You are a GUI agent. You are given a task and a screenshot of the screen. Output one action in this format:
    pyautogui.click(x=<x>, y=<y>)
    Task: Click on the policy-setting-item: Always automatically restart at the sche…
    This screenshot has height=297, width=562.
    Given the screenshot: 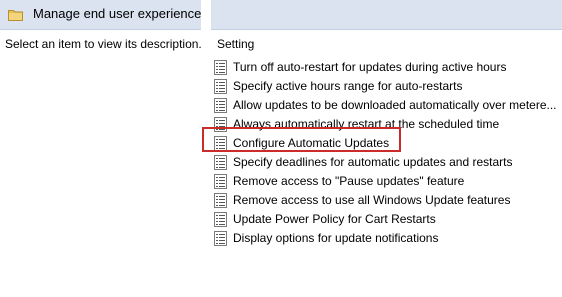 What is the action you would take?
    pyautogui.click(x=388, y=124)
    